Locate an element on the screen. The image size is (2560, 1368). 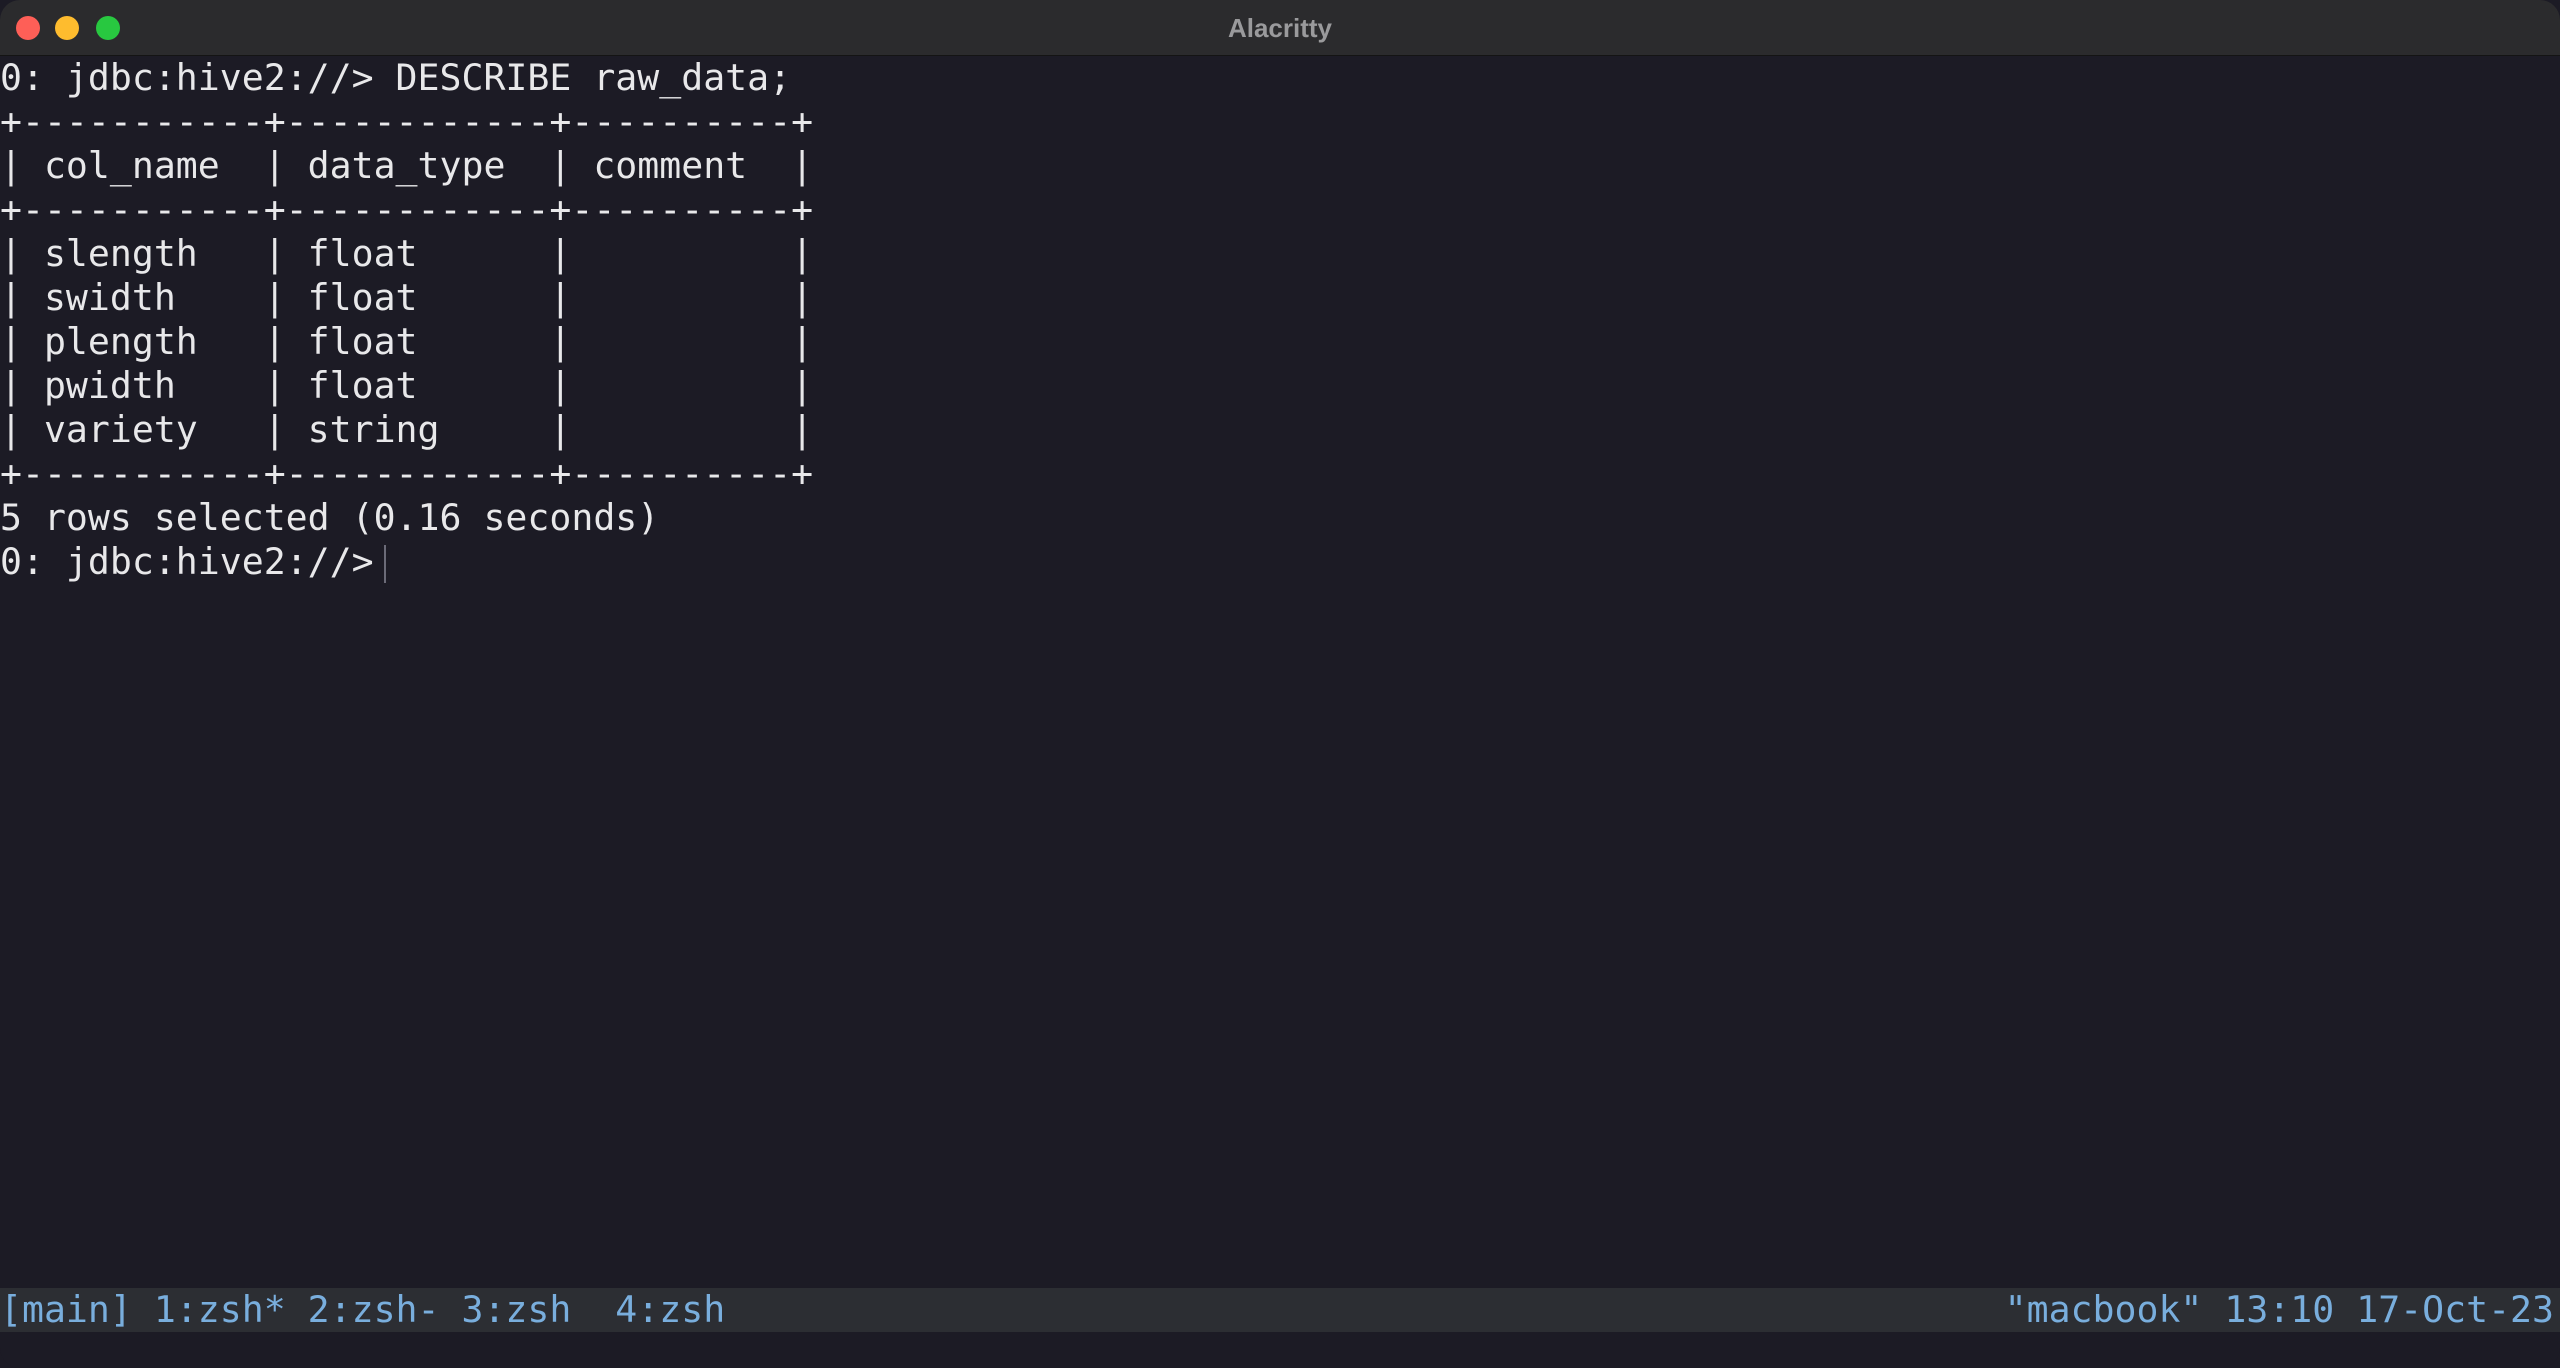
text-cursor is located at coordinates (384, 563).